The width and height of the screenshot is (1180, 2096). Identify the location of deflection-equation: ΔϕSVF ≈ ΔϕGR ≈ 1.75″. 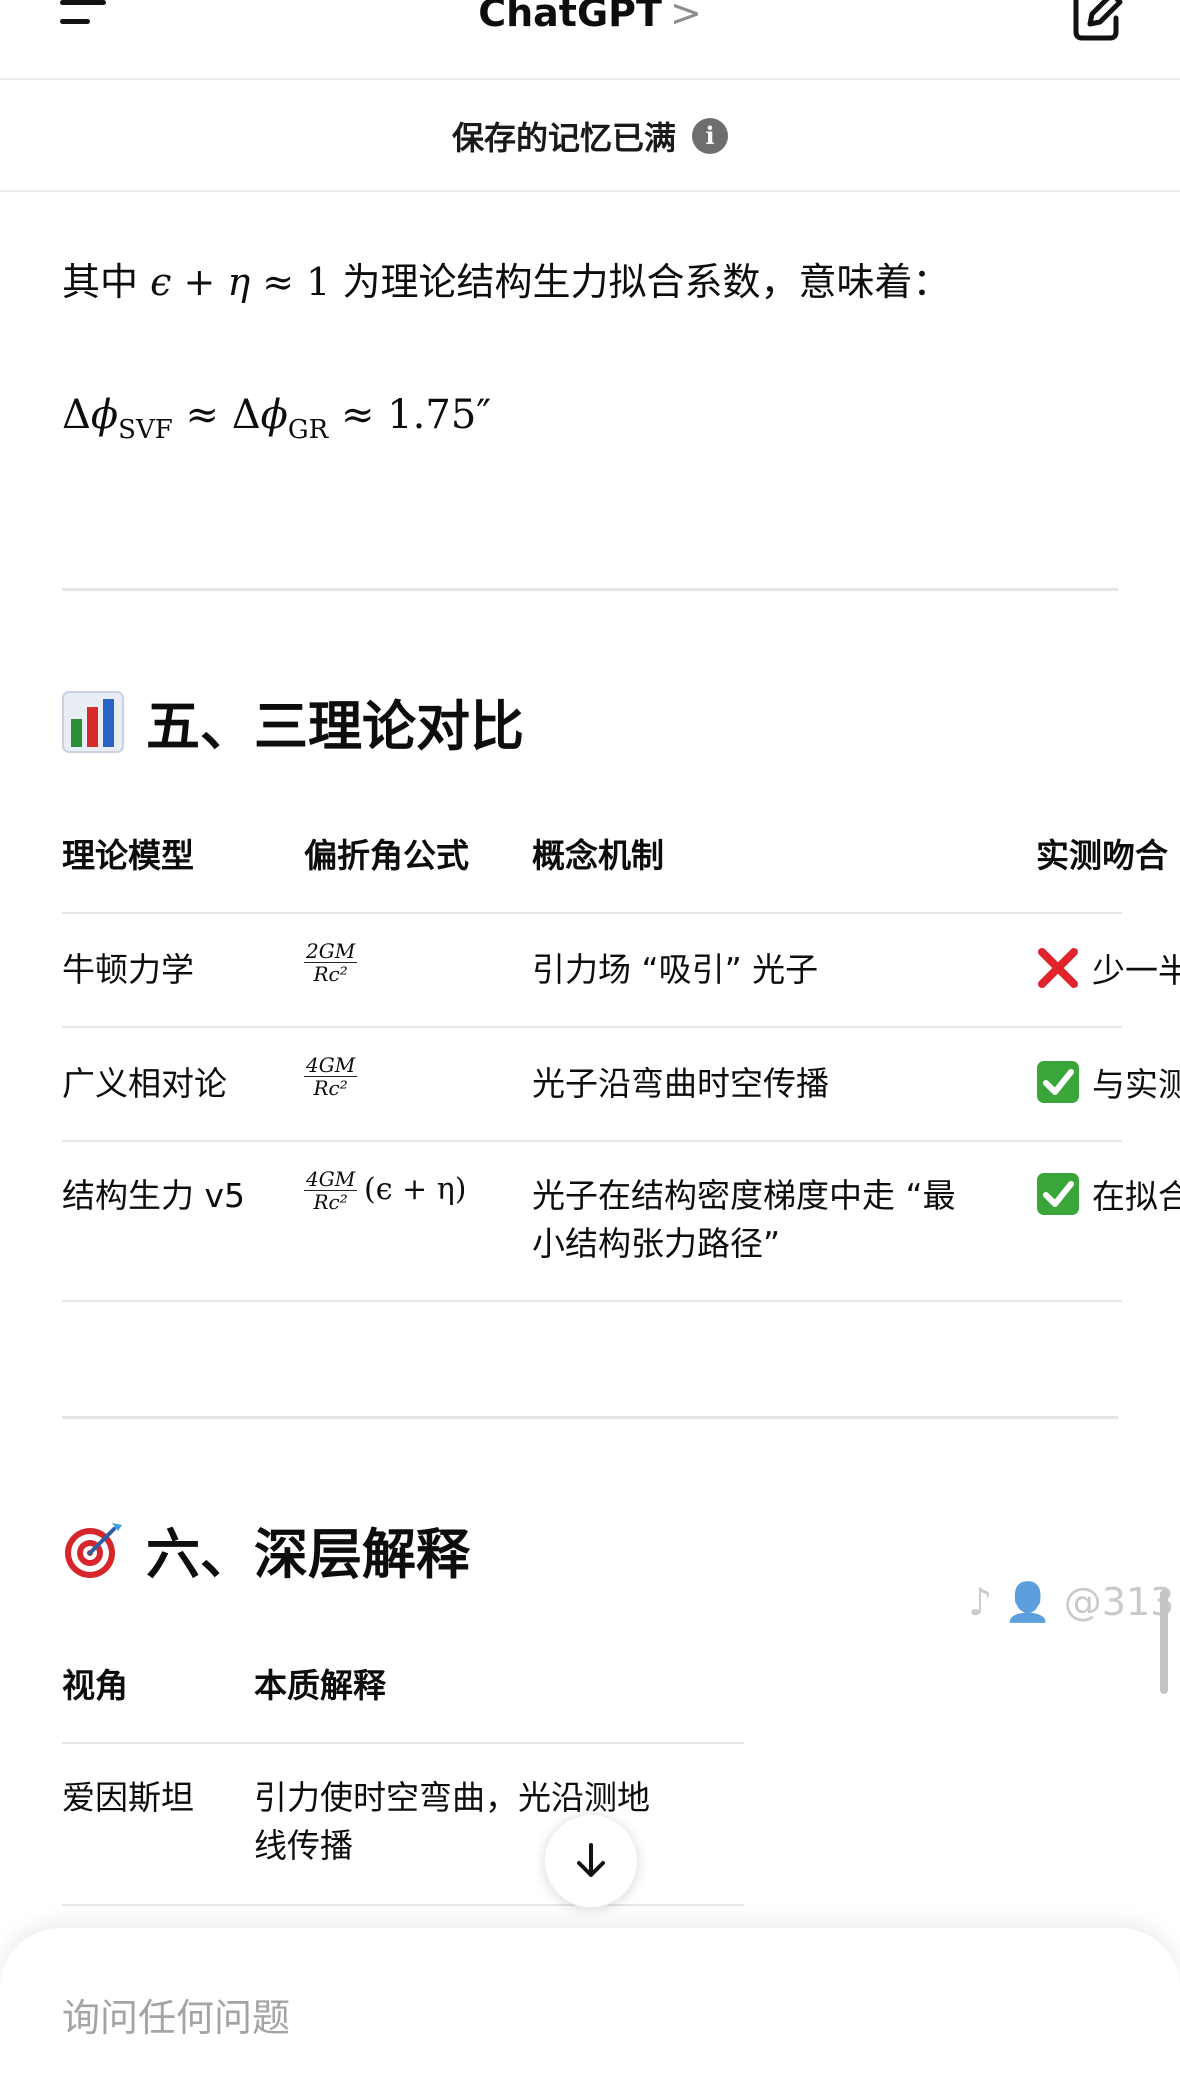
(277, 418).